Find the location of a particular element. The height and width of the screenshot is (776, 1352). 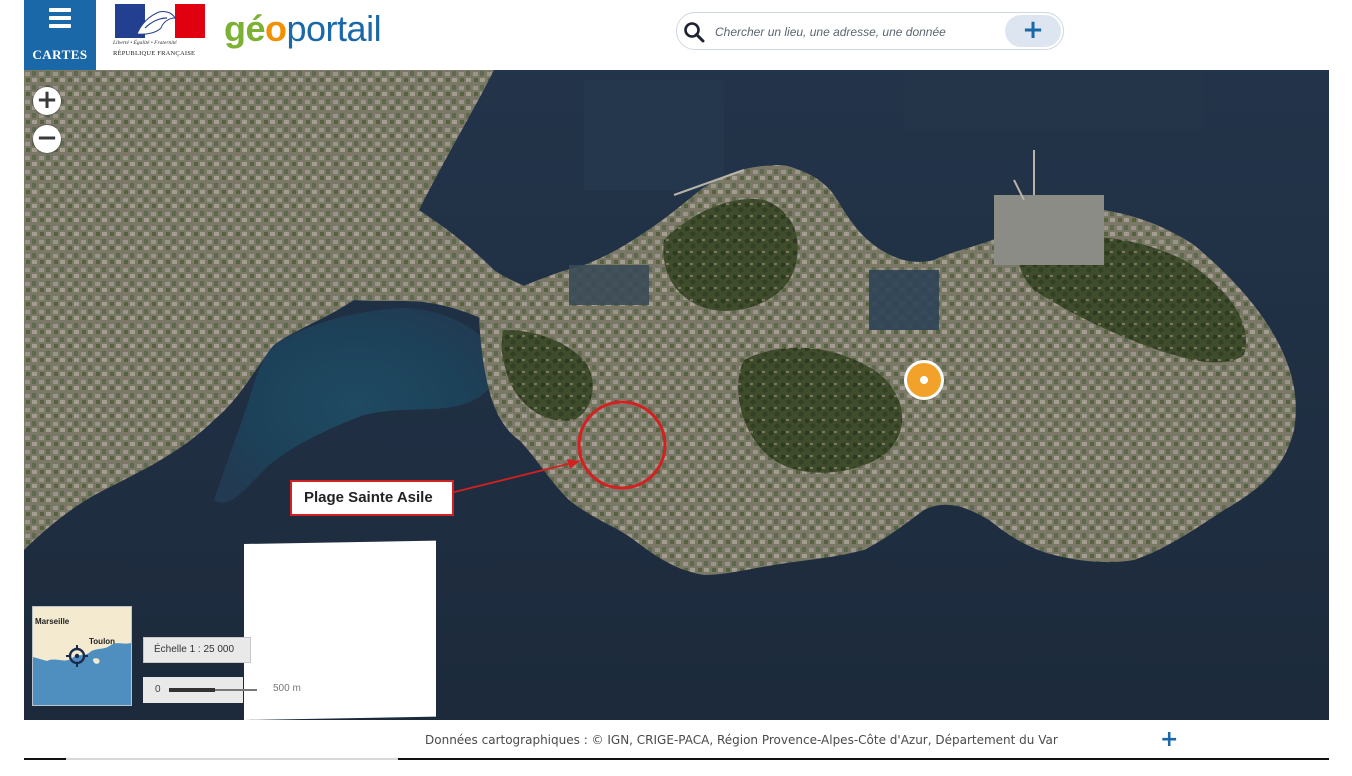

zoom-out-button: − is located at coordinates (47, 139).